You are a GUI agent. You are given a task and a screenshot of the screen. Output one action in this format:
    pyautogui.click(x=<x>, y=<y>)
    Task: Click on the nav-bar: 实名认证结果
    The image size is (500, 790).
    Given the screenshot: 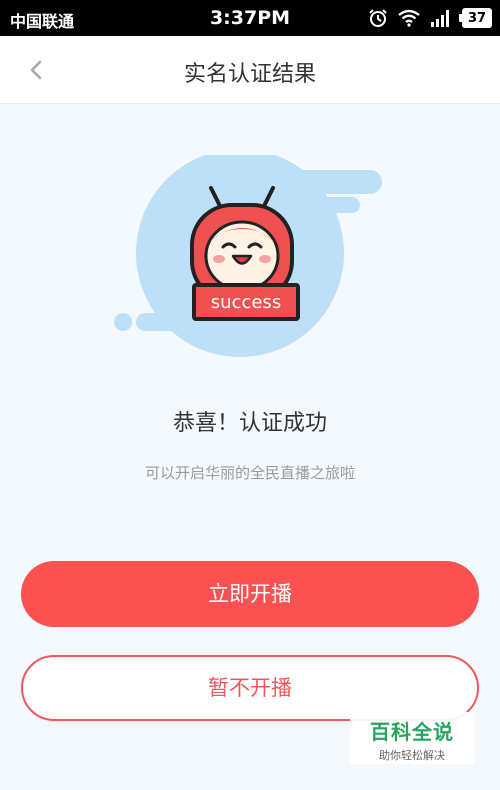 What is the action you would take?
    pyautogui.click(x=250, y=70)
    